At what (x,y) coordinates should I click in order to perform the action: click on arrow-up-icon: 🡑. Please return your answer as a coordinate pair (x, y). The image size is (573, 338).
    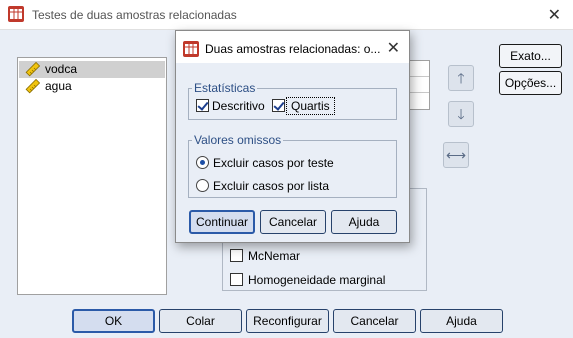
    Looking at the image, I should click on (461, 78).